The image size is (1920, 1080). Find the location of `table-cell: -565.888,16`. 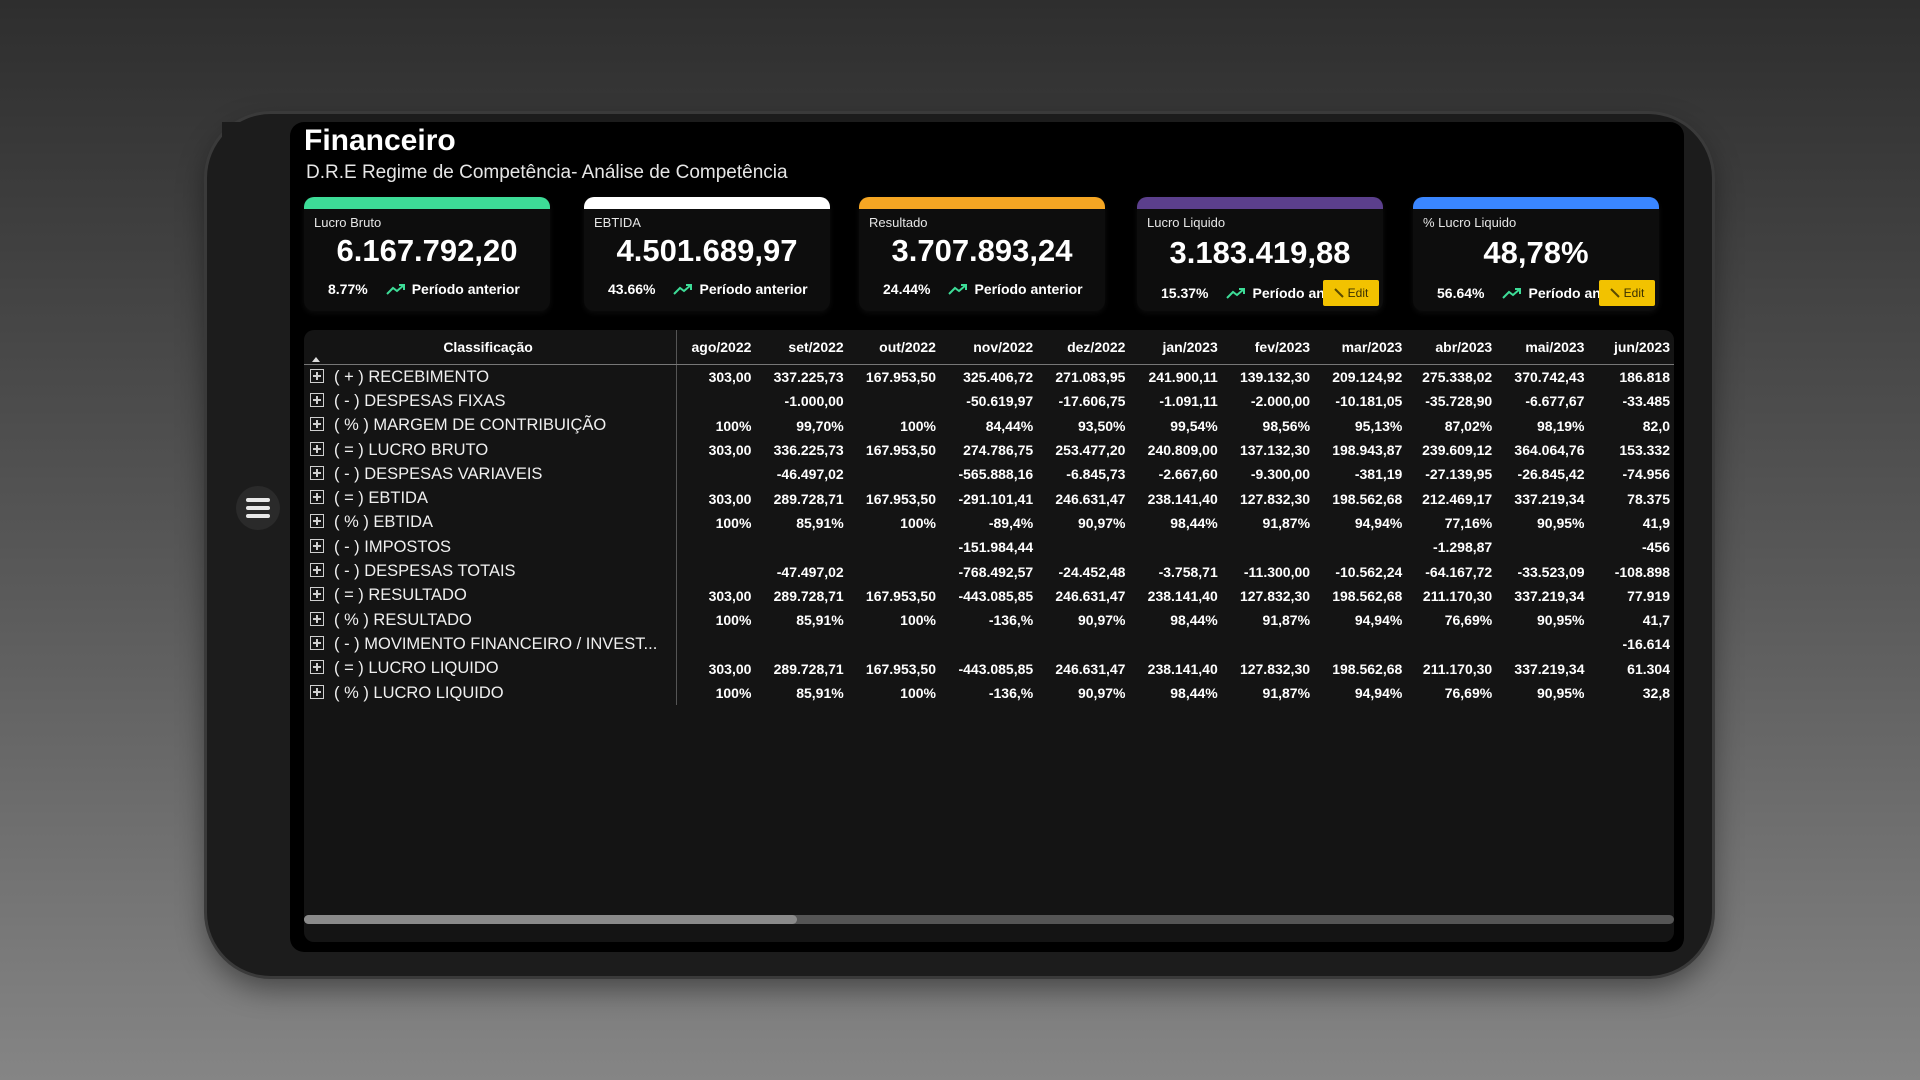

table-cell: -565.888,16 is located at coordinates (996, 474).